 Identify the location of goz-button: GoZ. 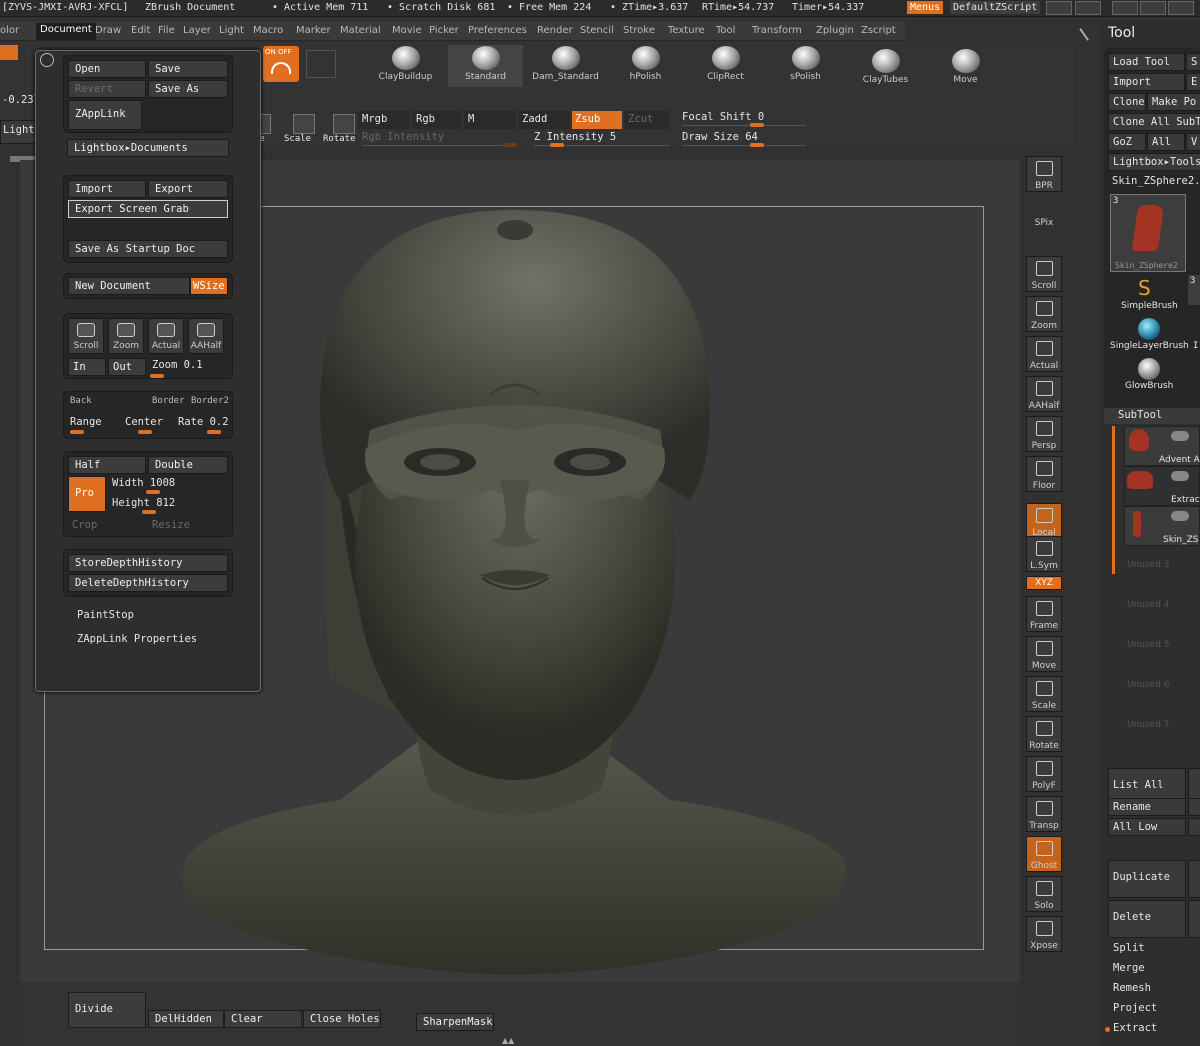
(1127, 142).